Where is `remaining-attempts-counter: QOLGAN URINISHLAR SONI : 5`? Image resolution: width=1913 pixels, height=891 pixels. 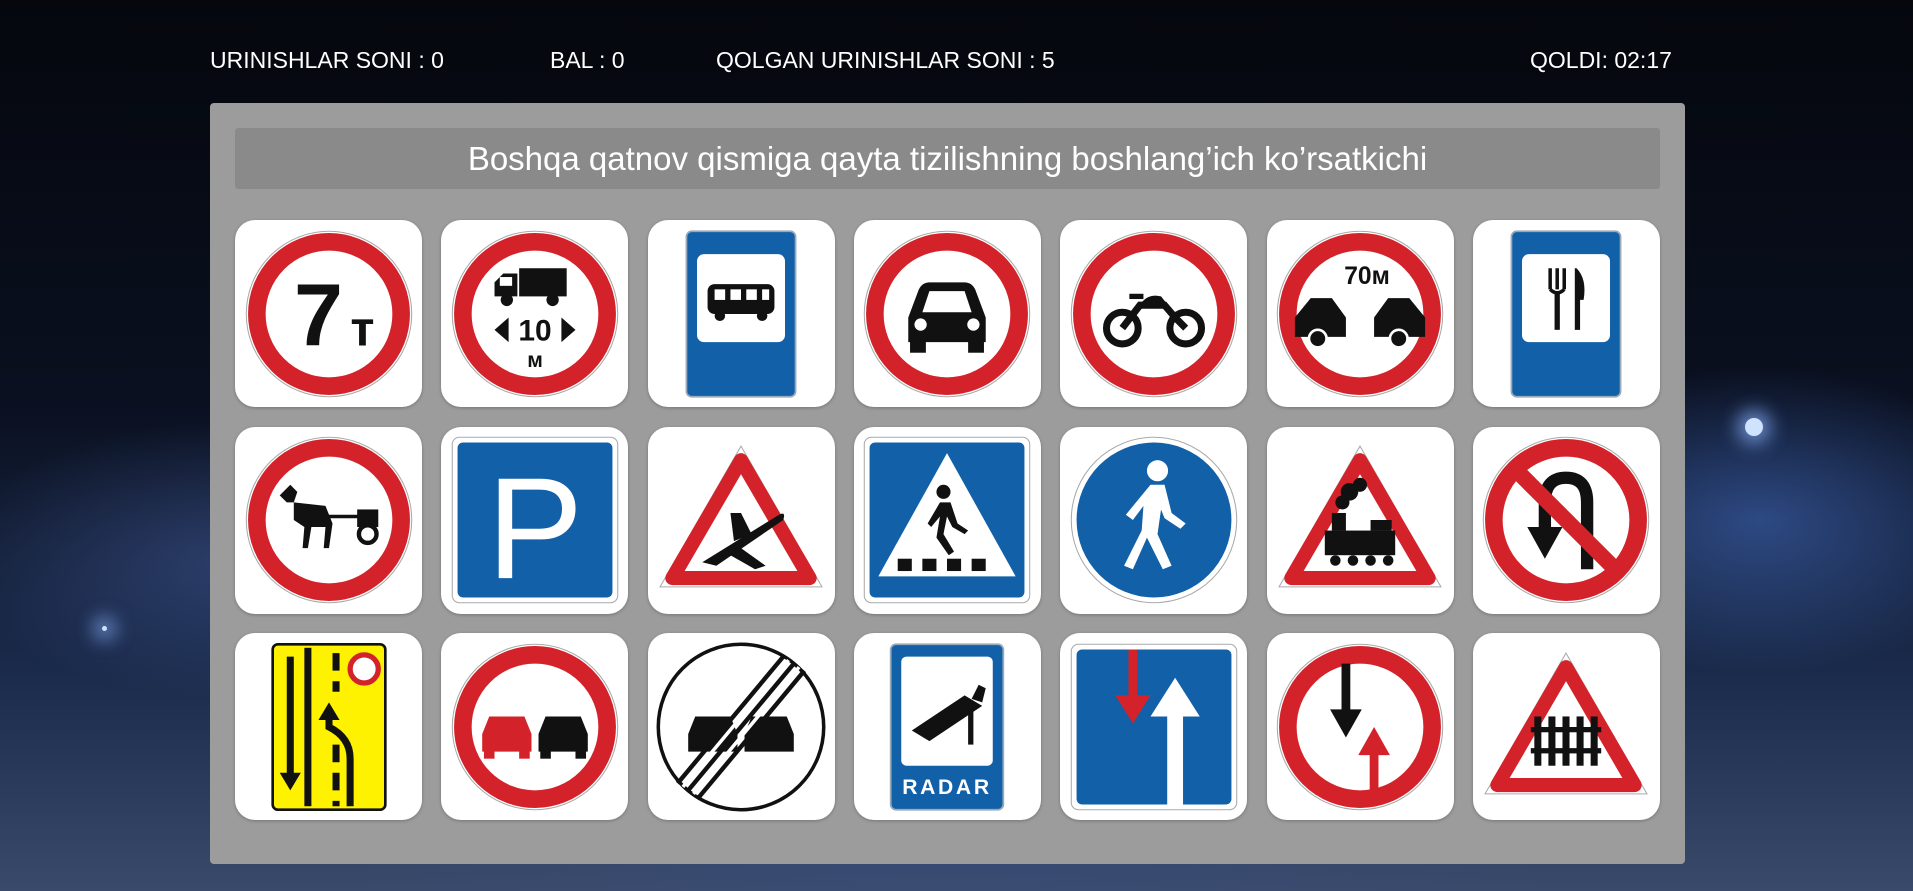 remaining-attempts-counter: QOLGAN URINISHLAR SONI : 5 is located at coordinates (885, 60).